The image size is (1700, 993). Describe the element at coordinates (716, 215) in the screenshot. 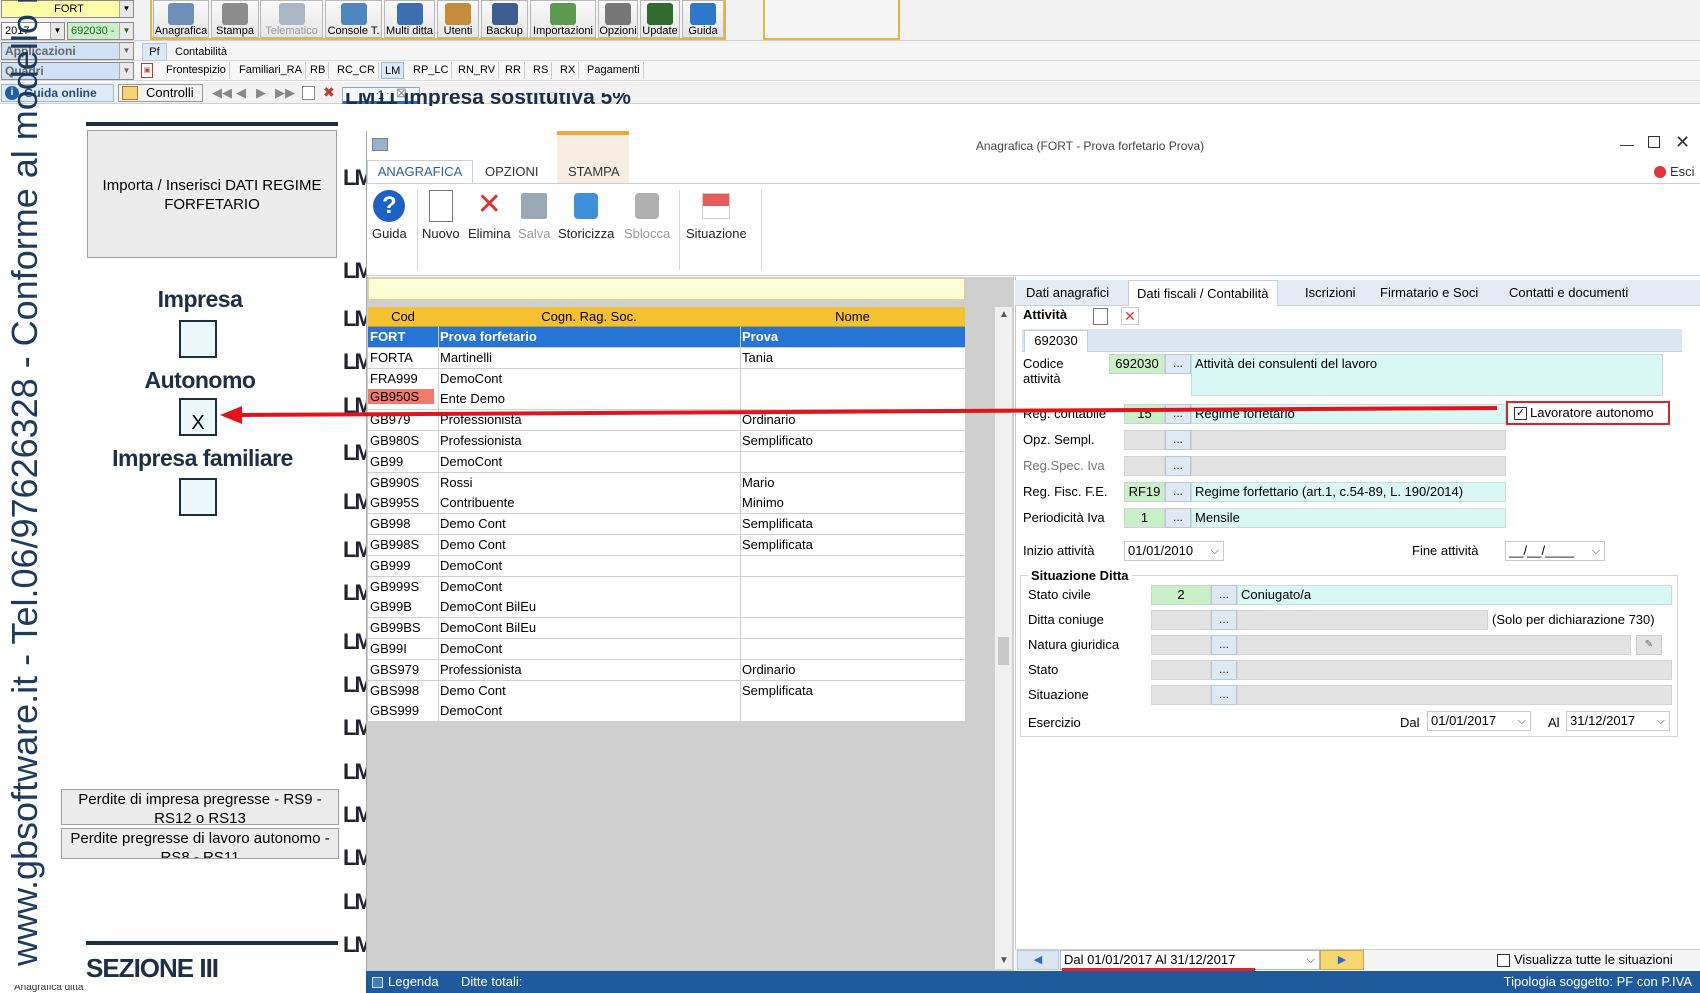

I see `ribbon-button-situazione: Situazione` at that location.